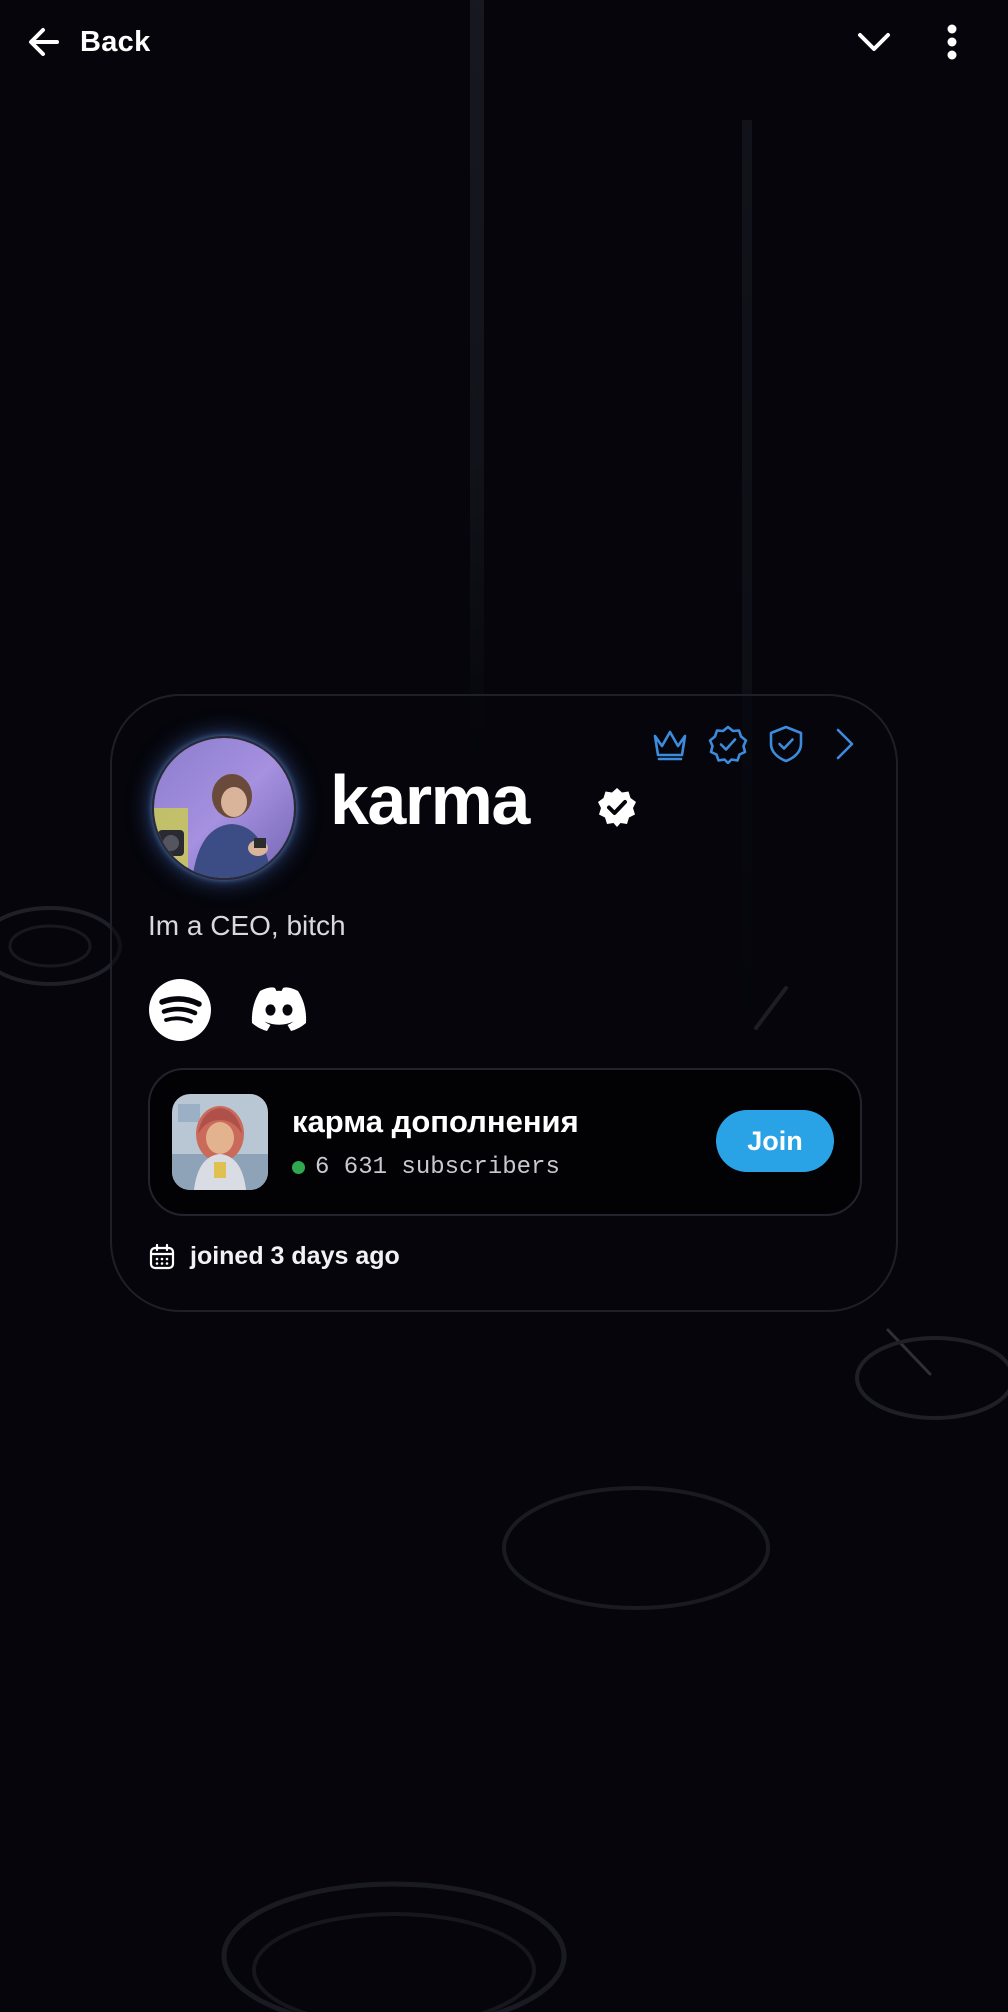  What do you see at coordinates (670, 744) in the screenshot?
I see `crown-icon` at bounding box center [670, 744].